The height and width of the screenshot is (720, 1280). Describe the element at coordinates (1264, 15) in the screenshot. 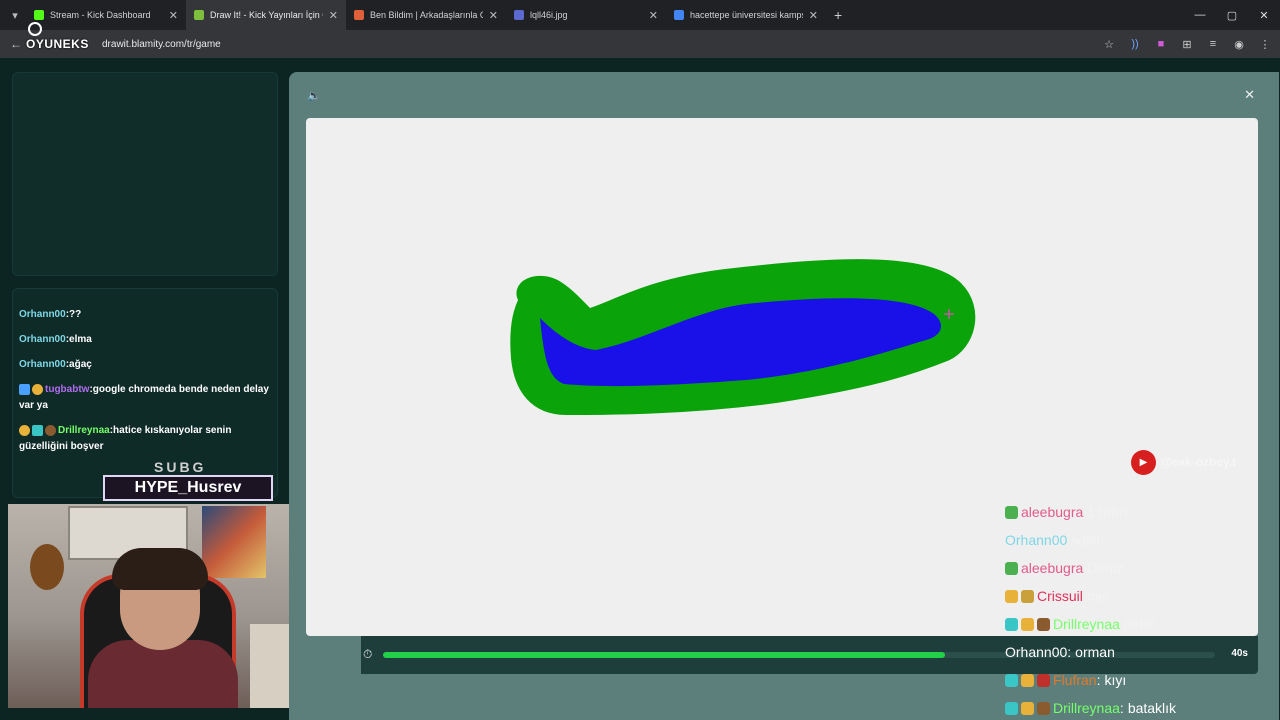

I see `close-window-icon: ✕` at that location.